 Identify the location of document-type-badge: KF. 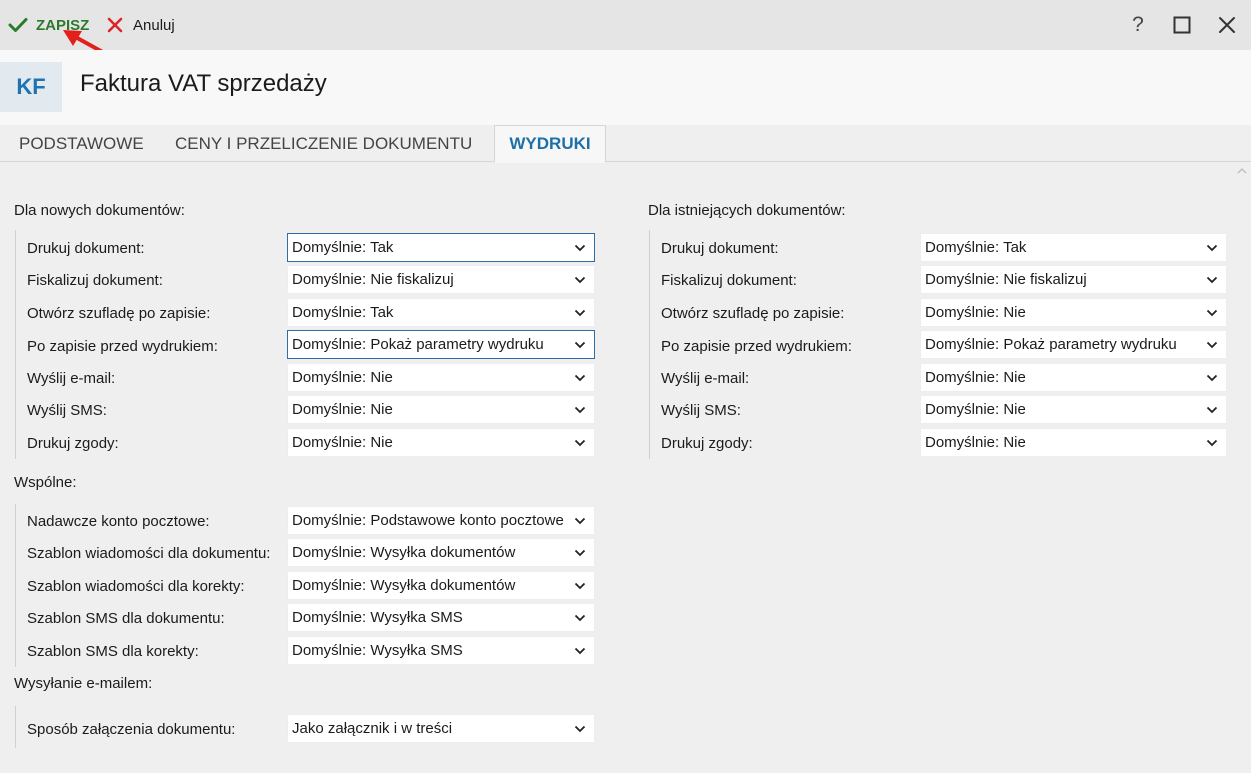
(31, 87).